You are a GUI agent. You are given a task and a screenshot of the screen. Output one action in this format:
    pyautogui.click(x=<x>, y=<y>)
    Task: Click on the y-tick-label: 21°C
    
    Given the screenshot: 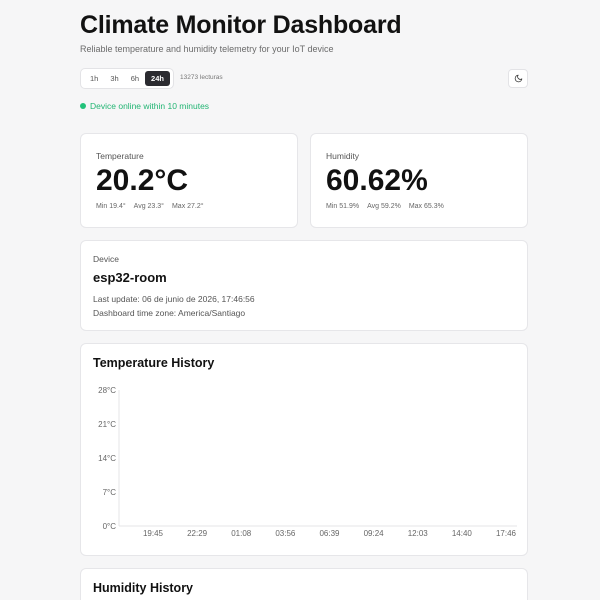 What is the action you would take?
    pyautogui.click(x=107, y=424)
    